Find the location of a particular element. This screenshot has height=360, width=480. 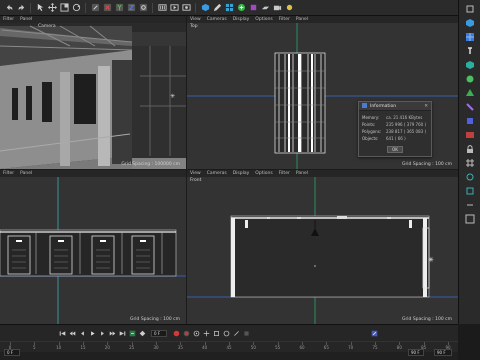

snap-icon is located at coordinates (469, 120).